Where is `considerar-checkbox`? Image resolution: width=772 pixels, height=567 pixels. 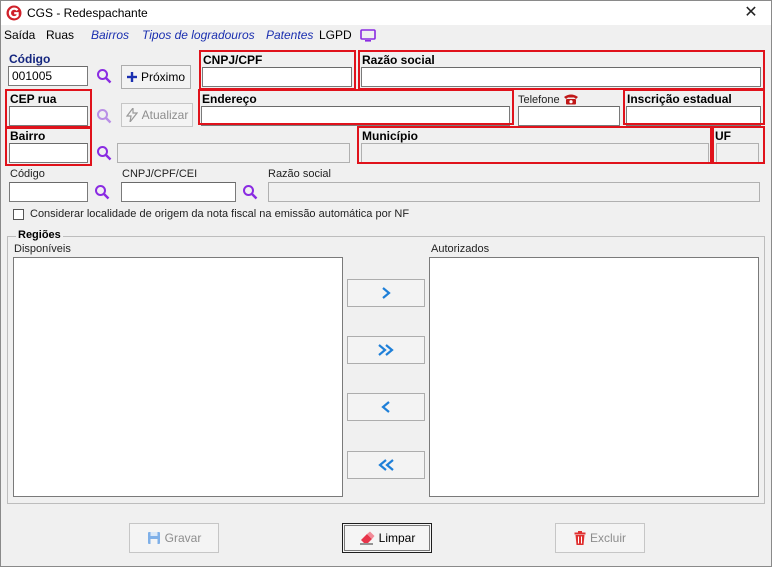
considerar-checkbox is located at coordinates (18, 214).